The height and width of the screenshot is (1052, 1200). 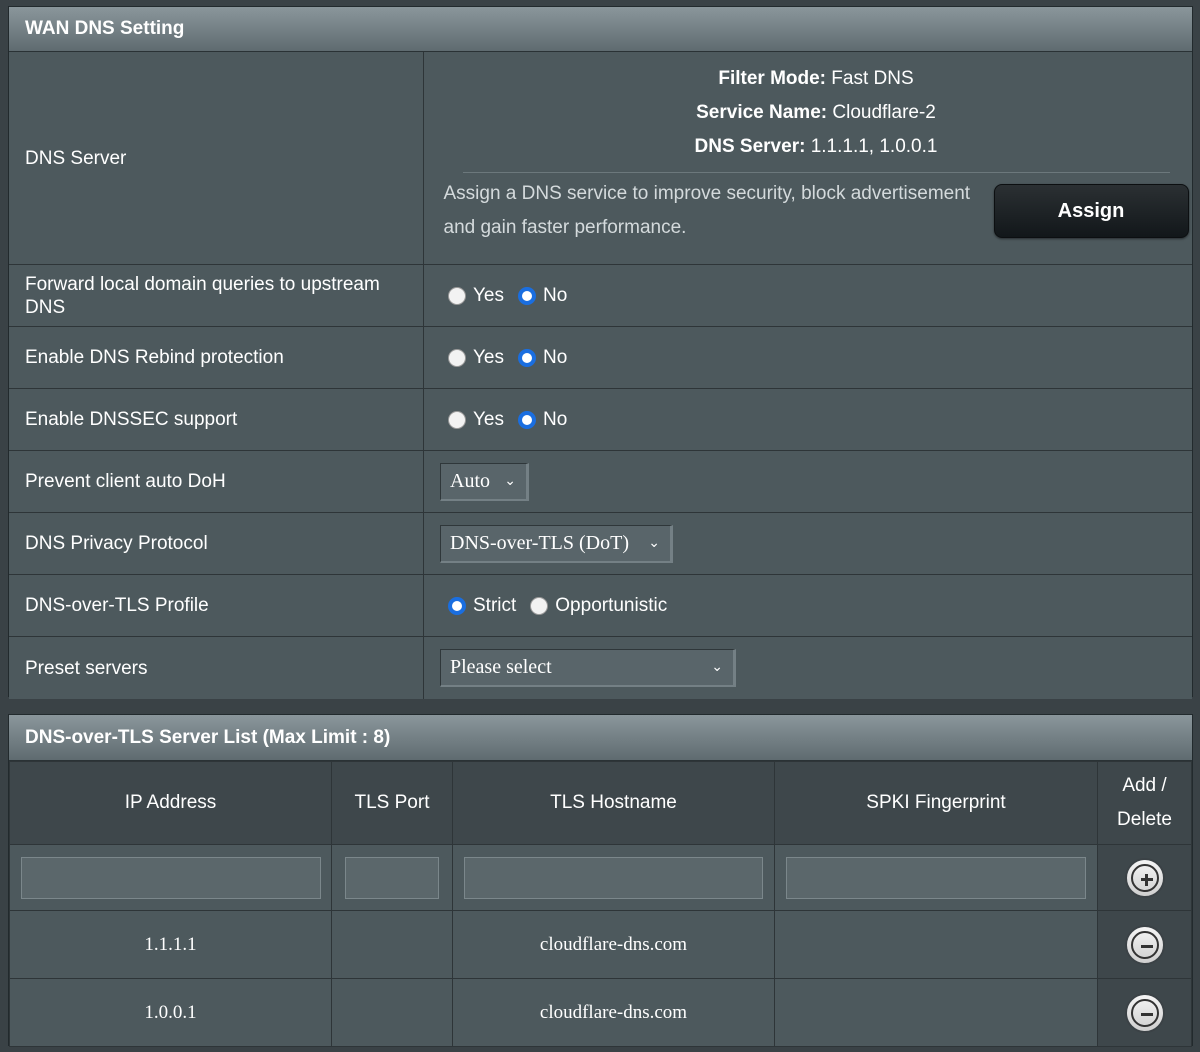 I want to click on col-tls-hostname: TLS Hostname, so click(x=613, y=803).